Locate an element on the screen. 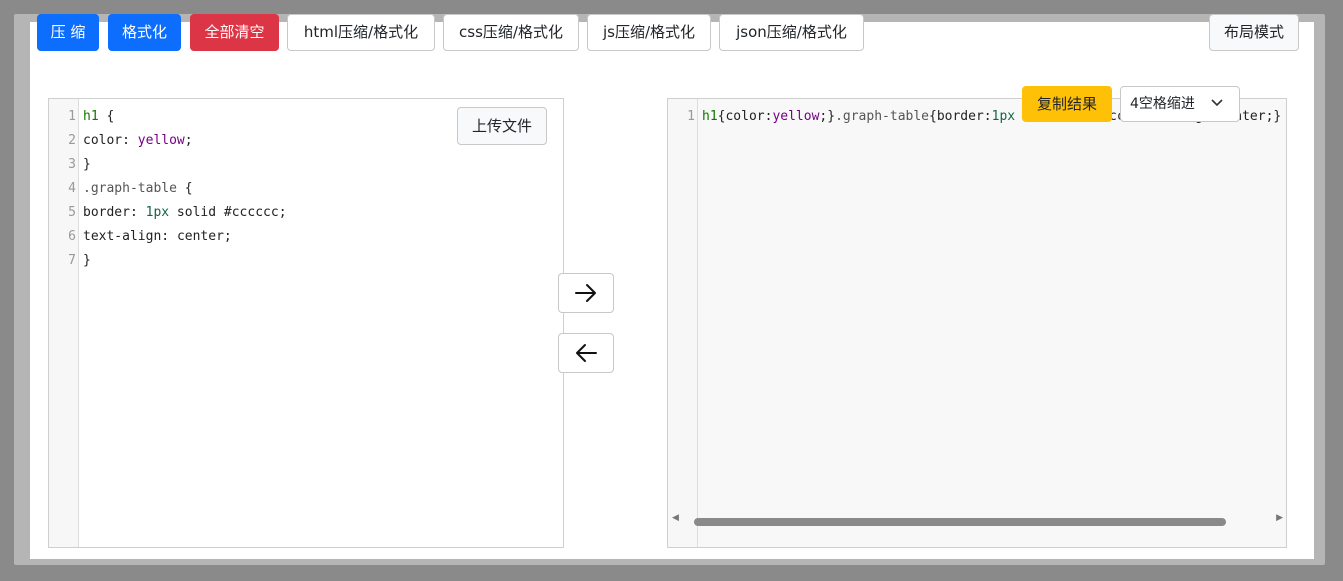  line-number: 4 is located at coordinates (72, 188).